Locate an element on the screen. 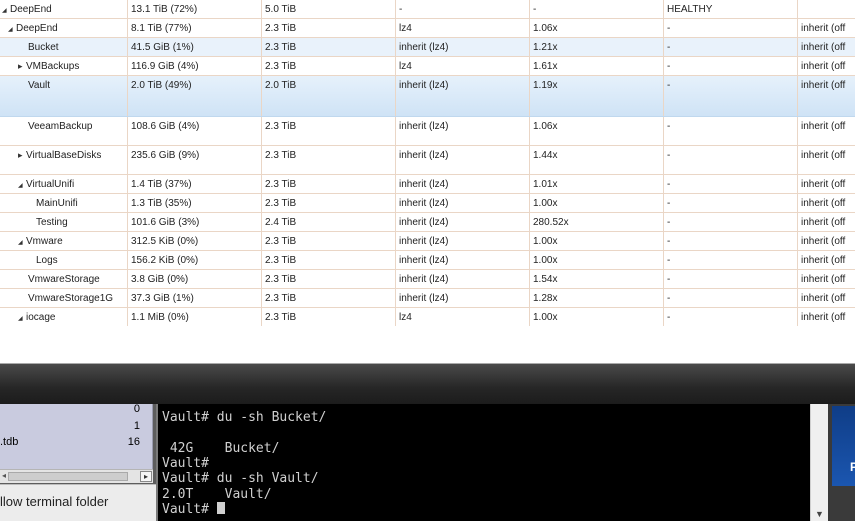  used-cell: 101.6 GiB (3%) is located at coordinates (195, 222).